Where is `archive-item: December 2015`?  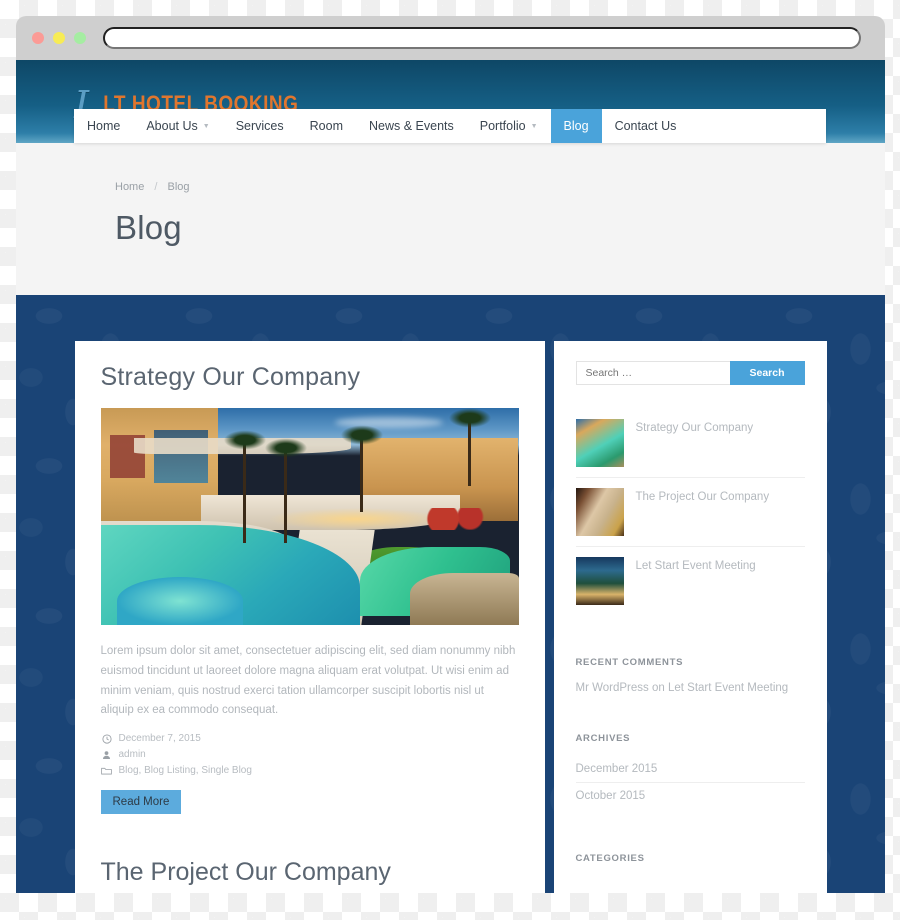 archive-item: December 2015 is located at coordinates (690, 770).